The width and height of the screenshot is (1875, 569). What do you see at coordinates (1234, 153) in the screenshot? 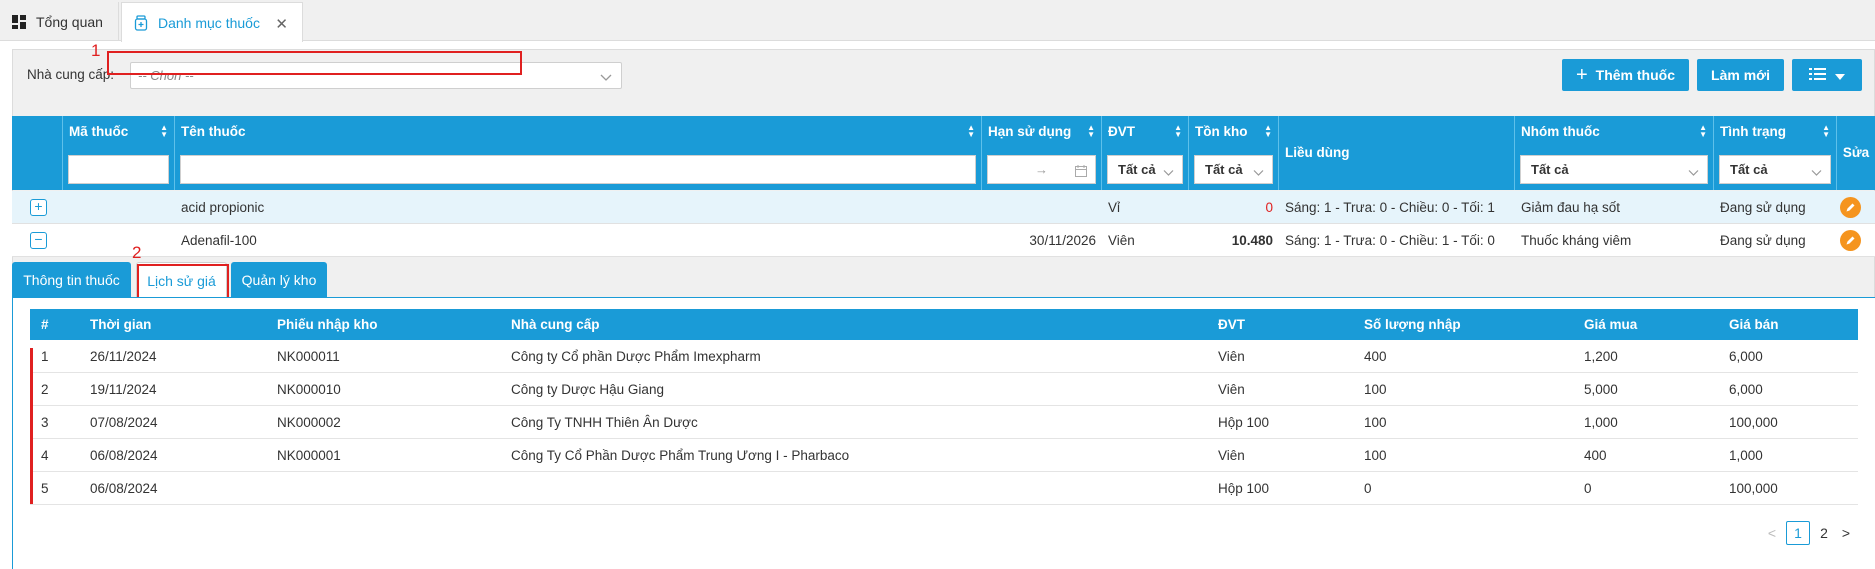
I see `col-stock: Tồn kho ▲ ▼ Tất cả` at bounding box center [1234, 153].